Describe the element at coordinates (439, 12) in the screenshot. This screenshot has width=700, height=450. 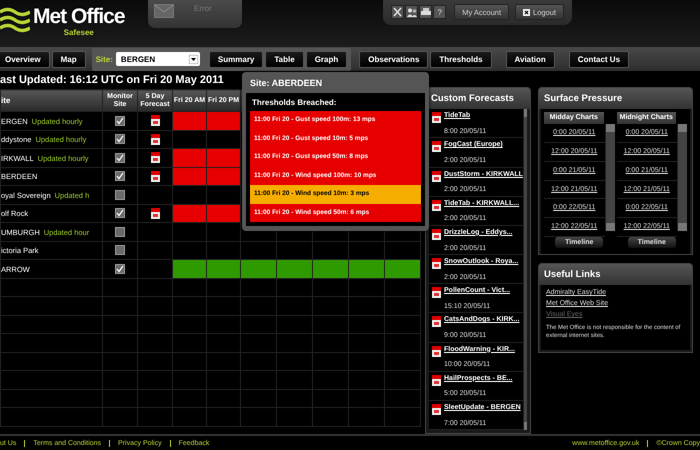
I see `help-button: ?` at that location.